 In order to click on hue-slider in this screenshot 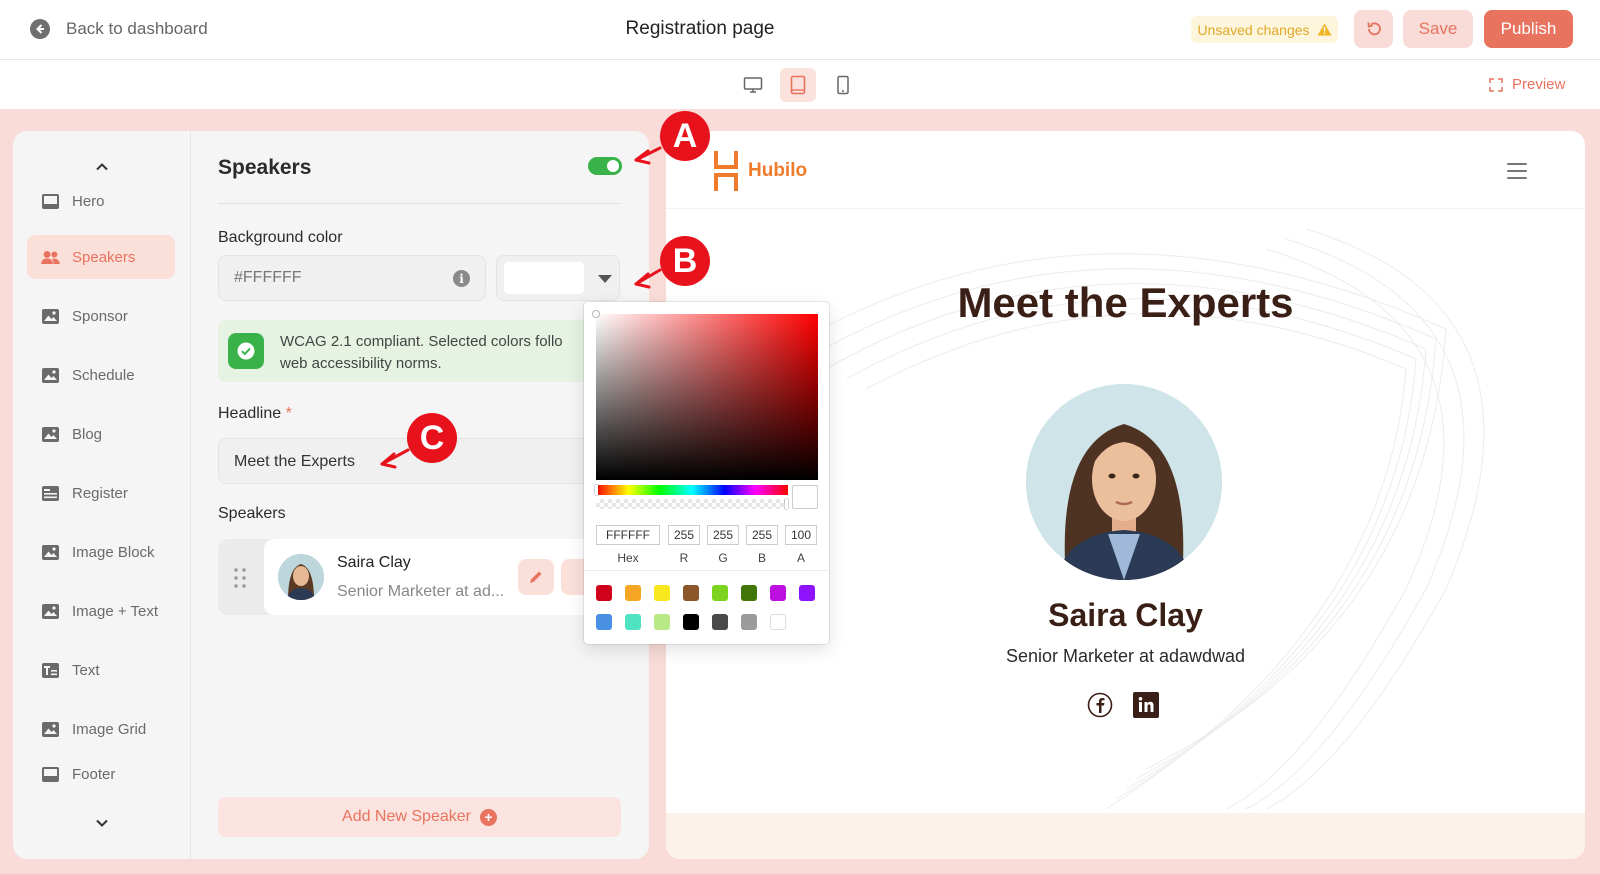, I will do `click(691, 490)`.